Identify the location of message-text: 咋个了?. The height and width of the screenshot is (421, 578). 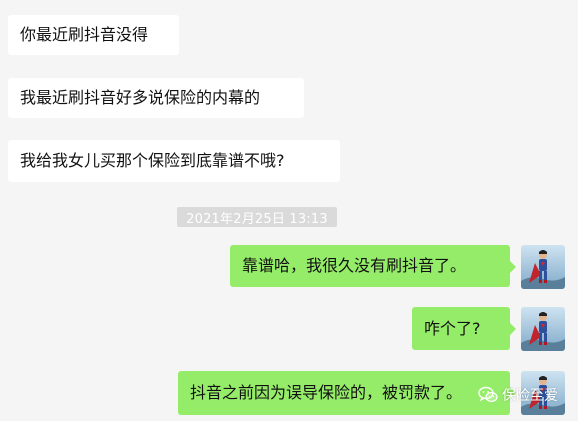
(452, 328).